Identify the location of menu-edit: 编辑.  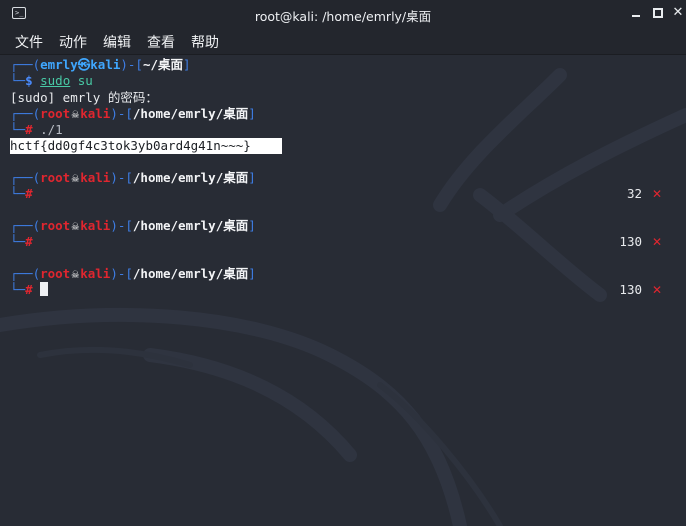
(117, 42).